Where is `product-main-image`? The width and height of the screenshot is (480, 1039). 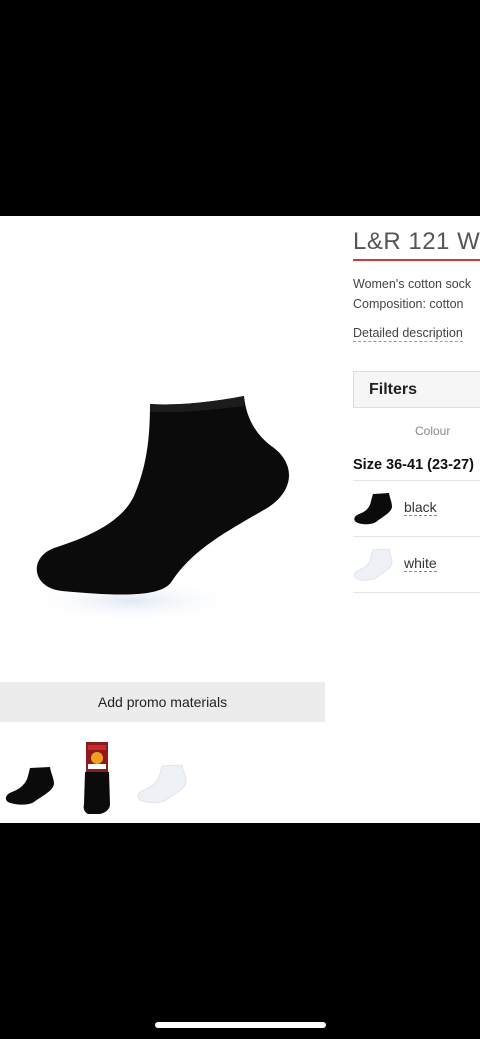 product-main-image is located at coordinates (162, 506).